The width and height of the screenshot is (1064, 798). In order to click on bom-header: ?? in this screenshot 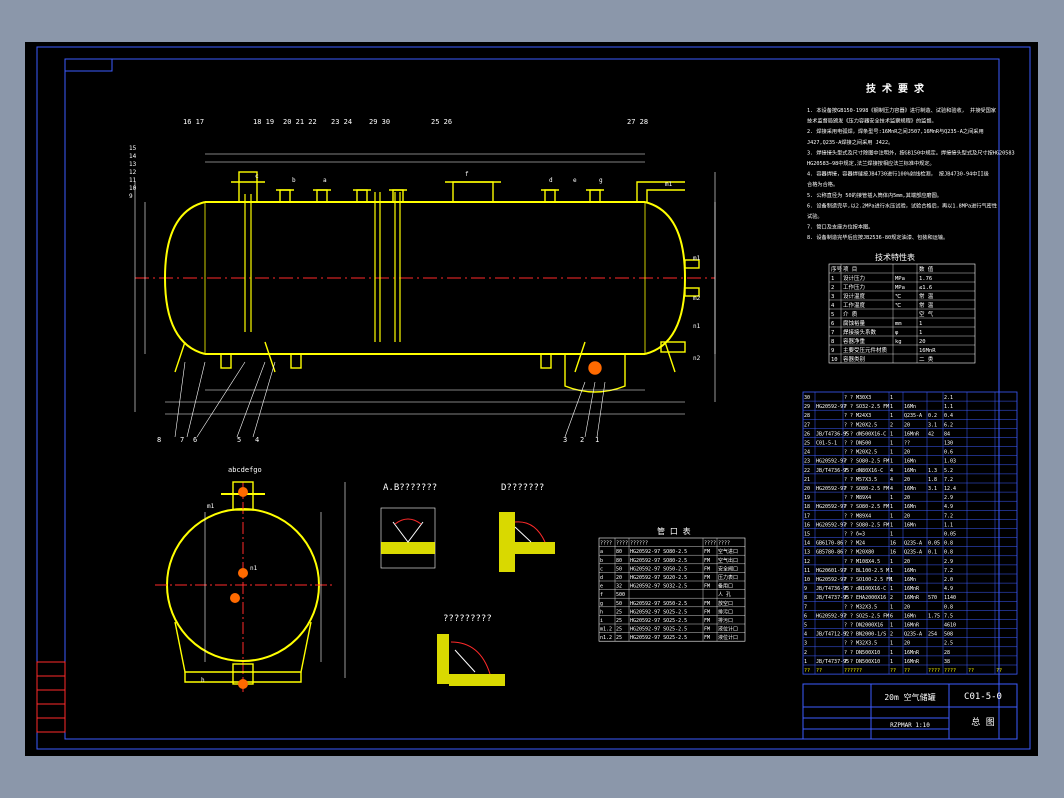, I will do `click(999, 671)`.